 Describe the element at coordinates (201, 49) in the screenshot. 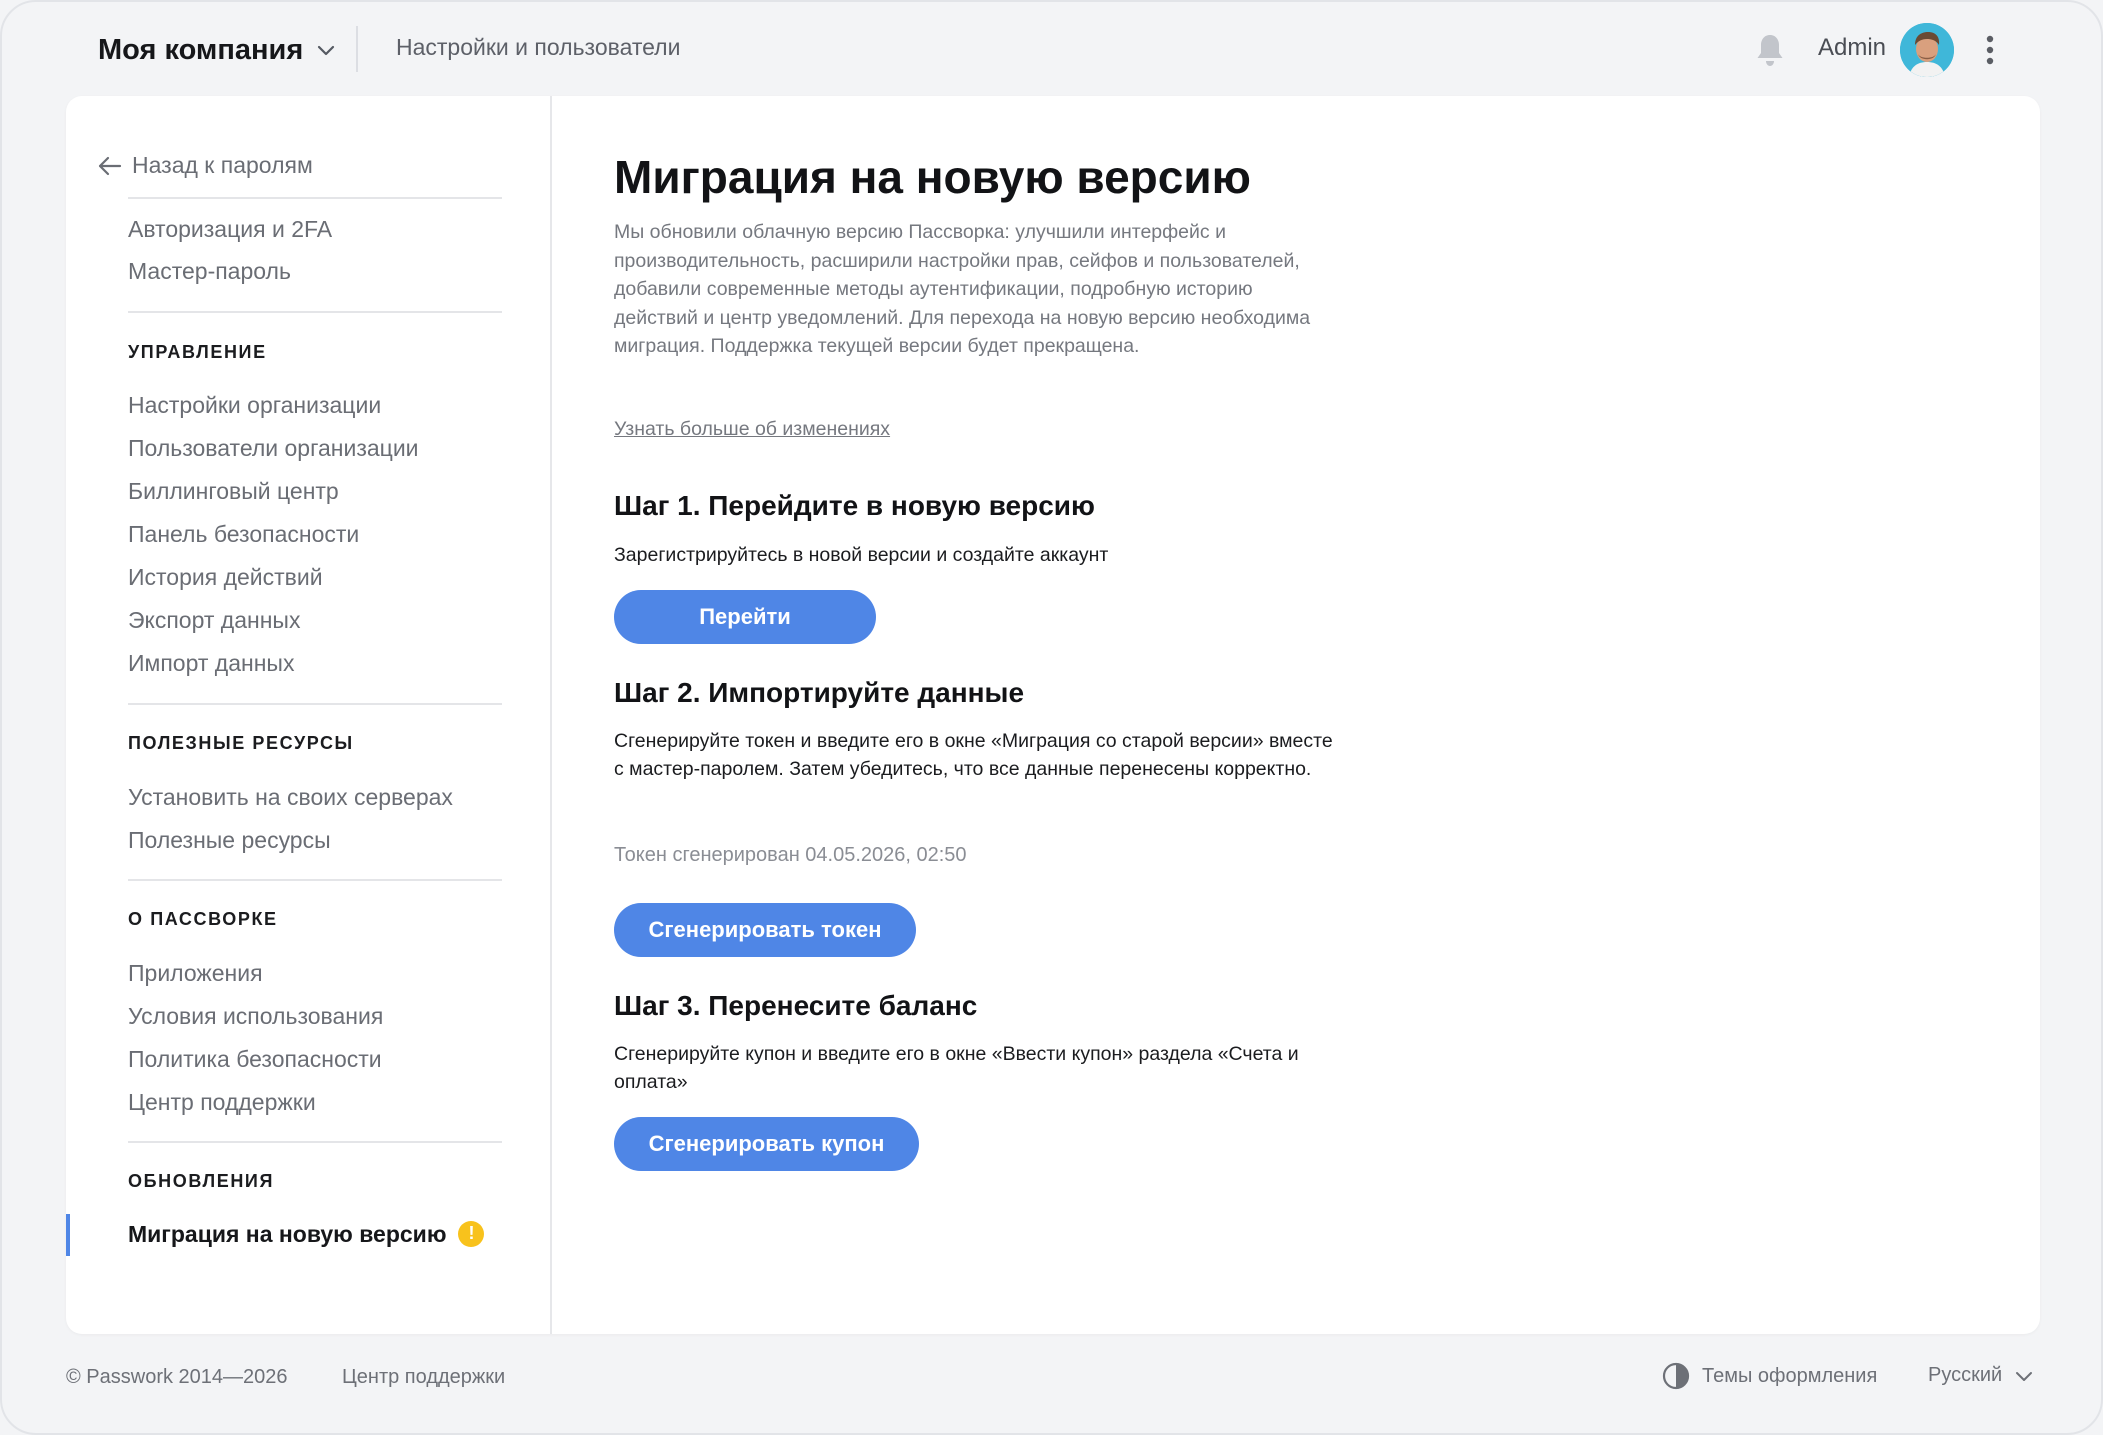

I see `company-name: Моя компания` at that location.